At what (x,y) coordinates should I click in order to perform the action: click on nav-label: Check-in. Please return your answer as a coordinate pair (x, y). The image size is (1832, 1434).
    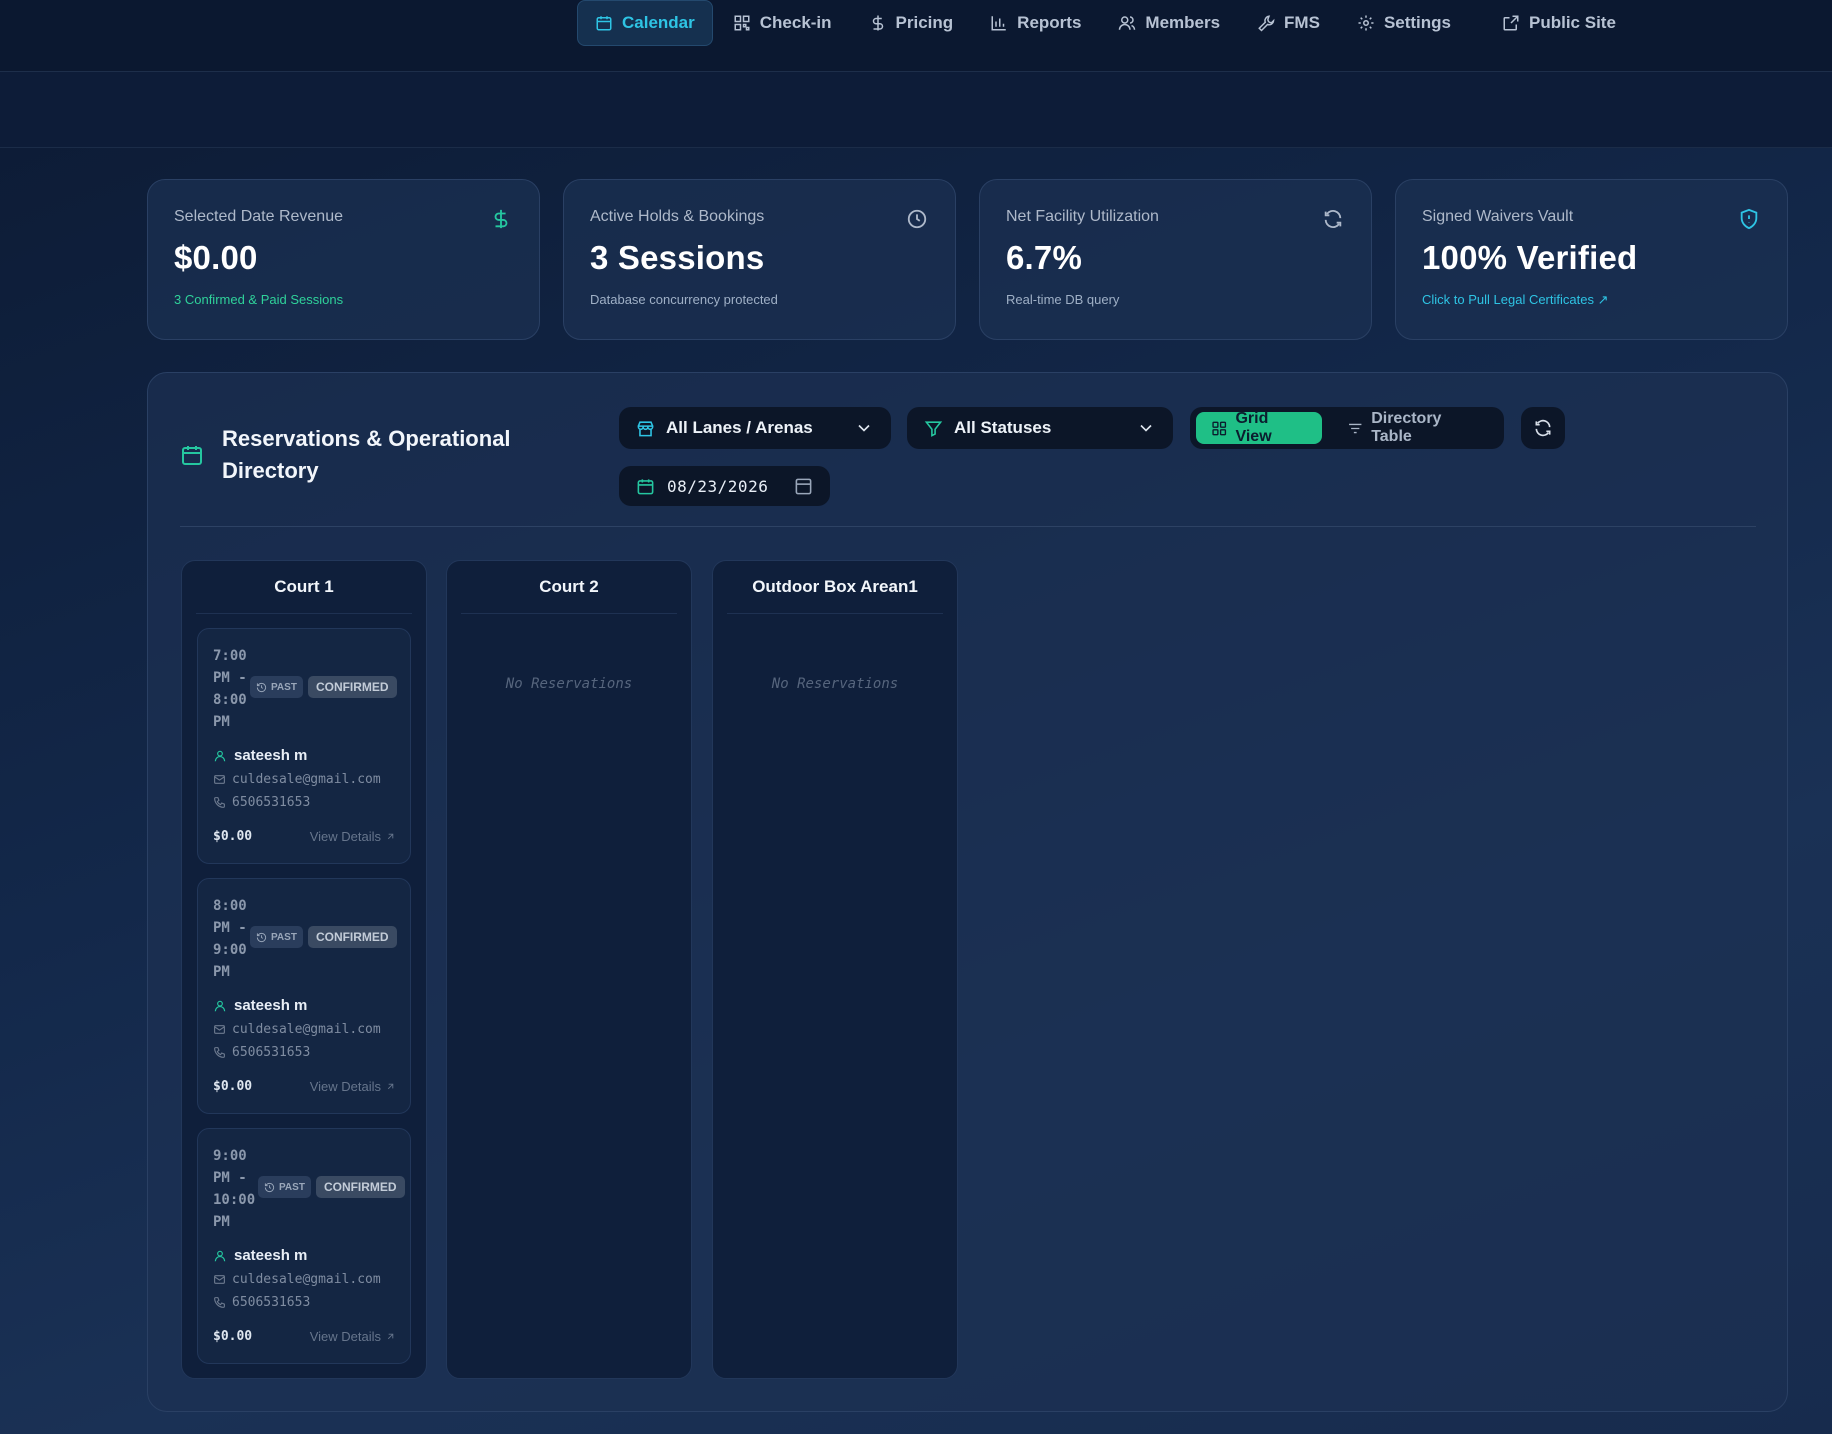
    Looking at the image, I should click on (795, 22).